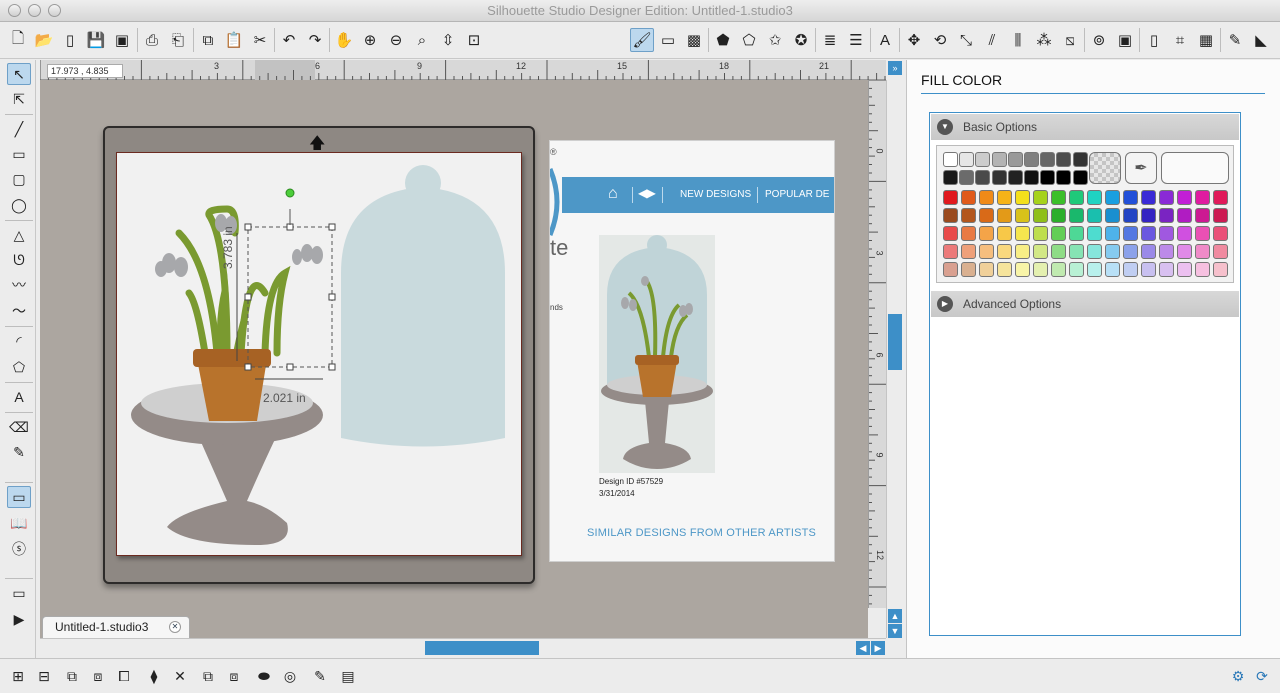 The image size is (1280, 693). Describe the element at coordinates (370, 40) in the screenshot. I see `zoom-in-icon: ⊕` at that location.